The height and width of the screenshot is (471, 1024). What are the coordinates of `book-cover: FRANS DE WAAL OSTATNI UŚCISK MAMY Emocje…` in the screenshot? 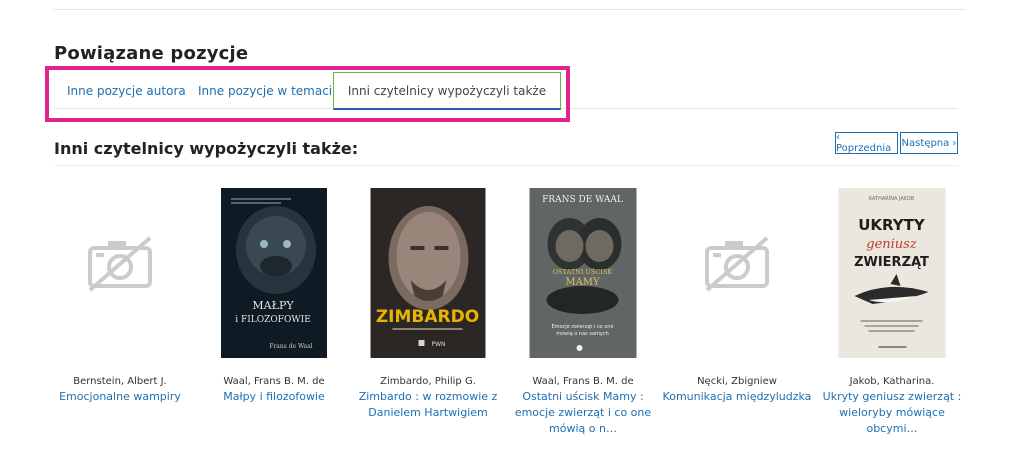 It's located at (583, 273).